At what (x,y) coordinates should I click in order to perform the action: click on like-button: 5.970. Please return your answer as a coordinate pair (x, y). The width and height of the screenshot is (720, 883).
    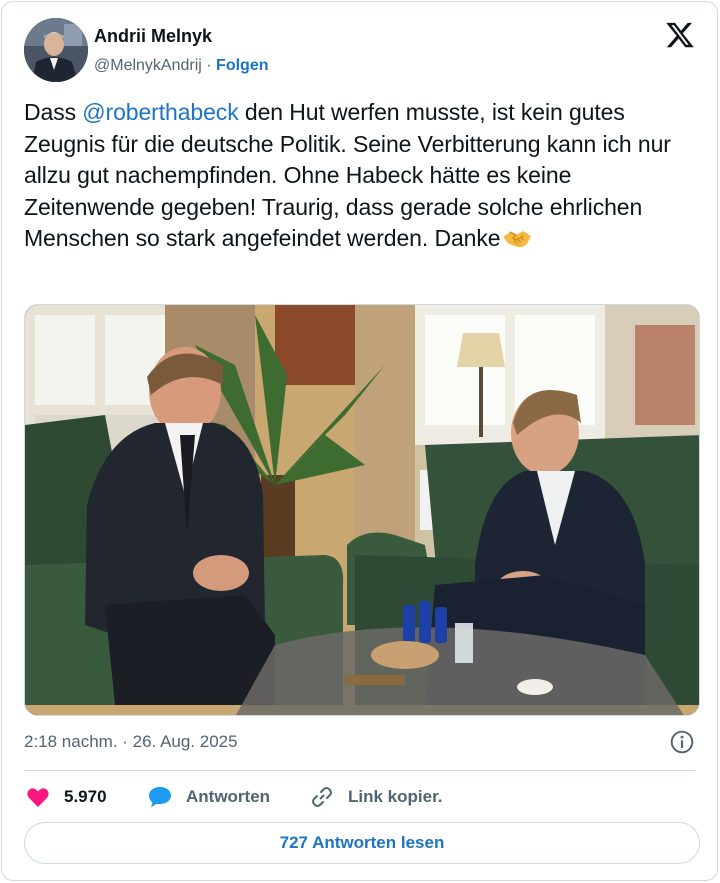
    Looking at the image, I should click on (66, 797).